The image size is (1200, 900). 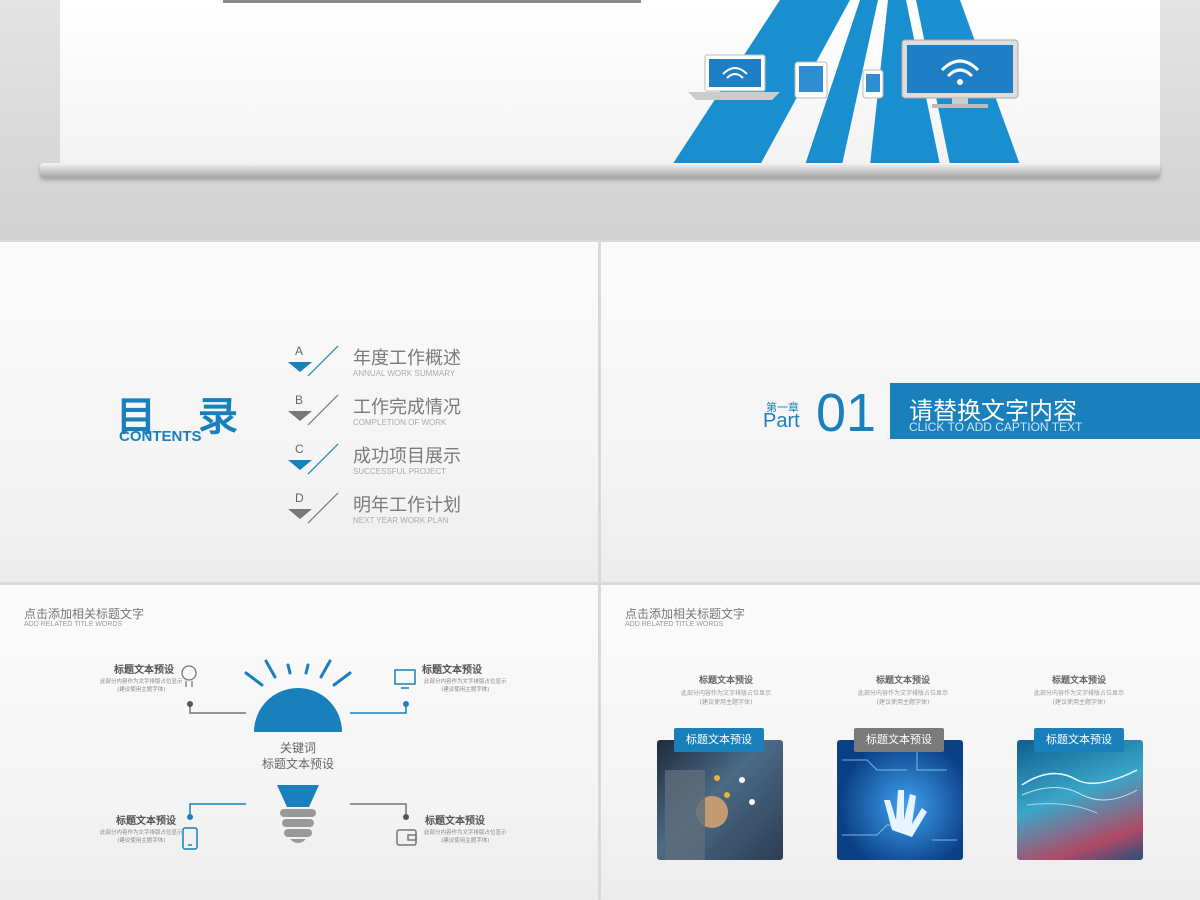 What do you see at coordinates (846, 82) in the screenshot?
I see `network-road-illustration` at bounding box center [846, 82].